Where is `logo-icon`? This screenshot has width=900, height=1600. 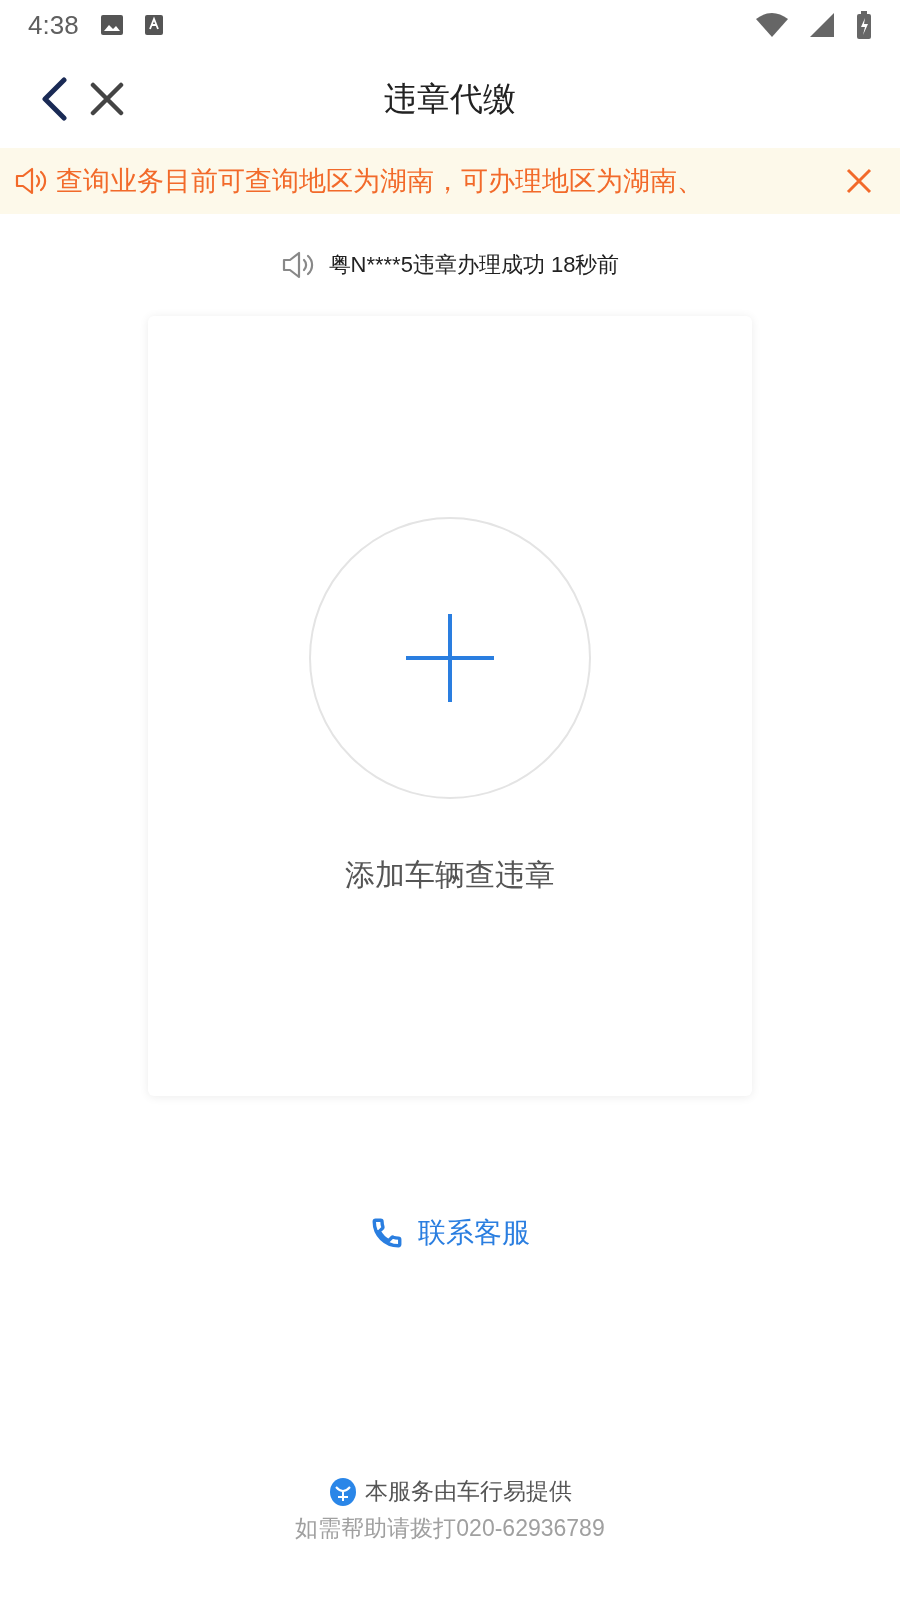 logo-icon is located at coordinates (342, 1491).